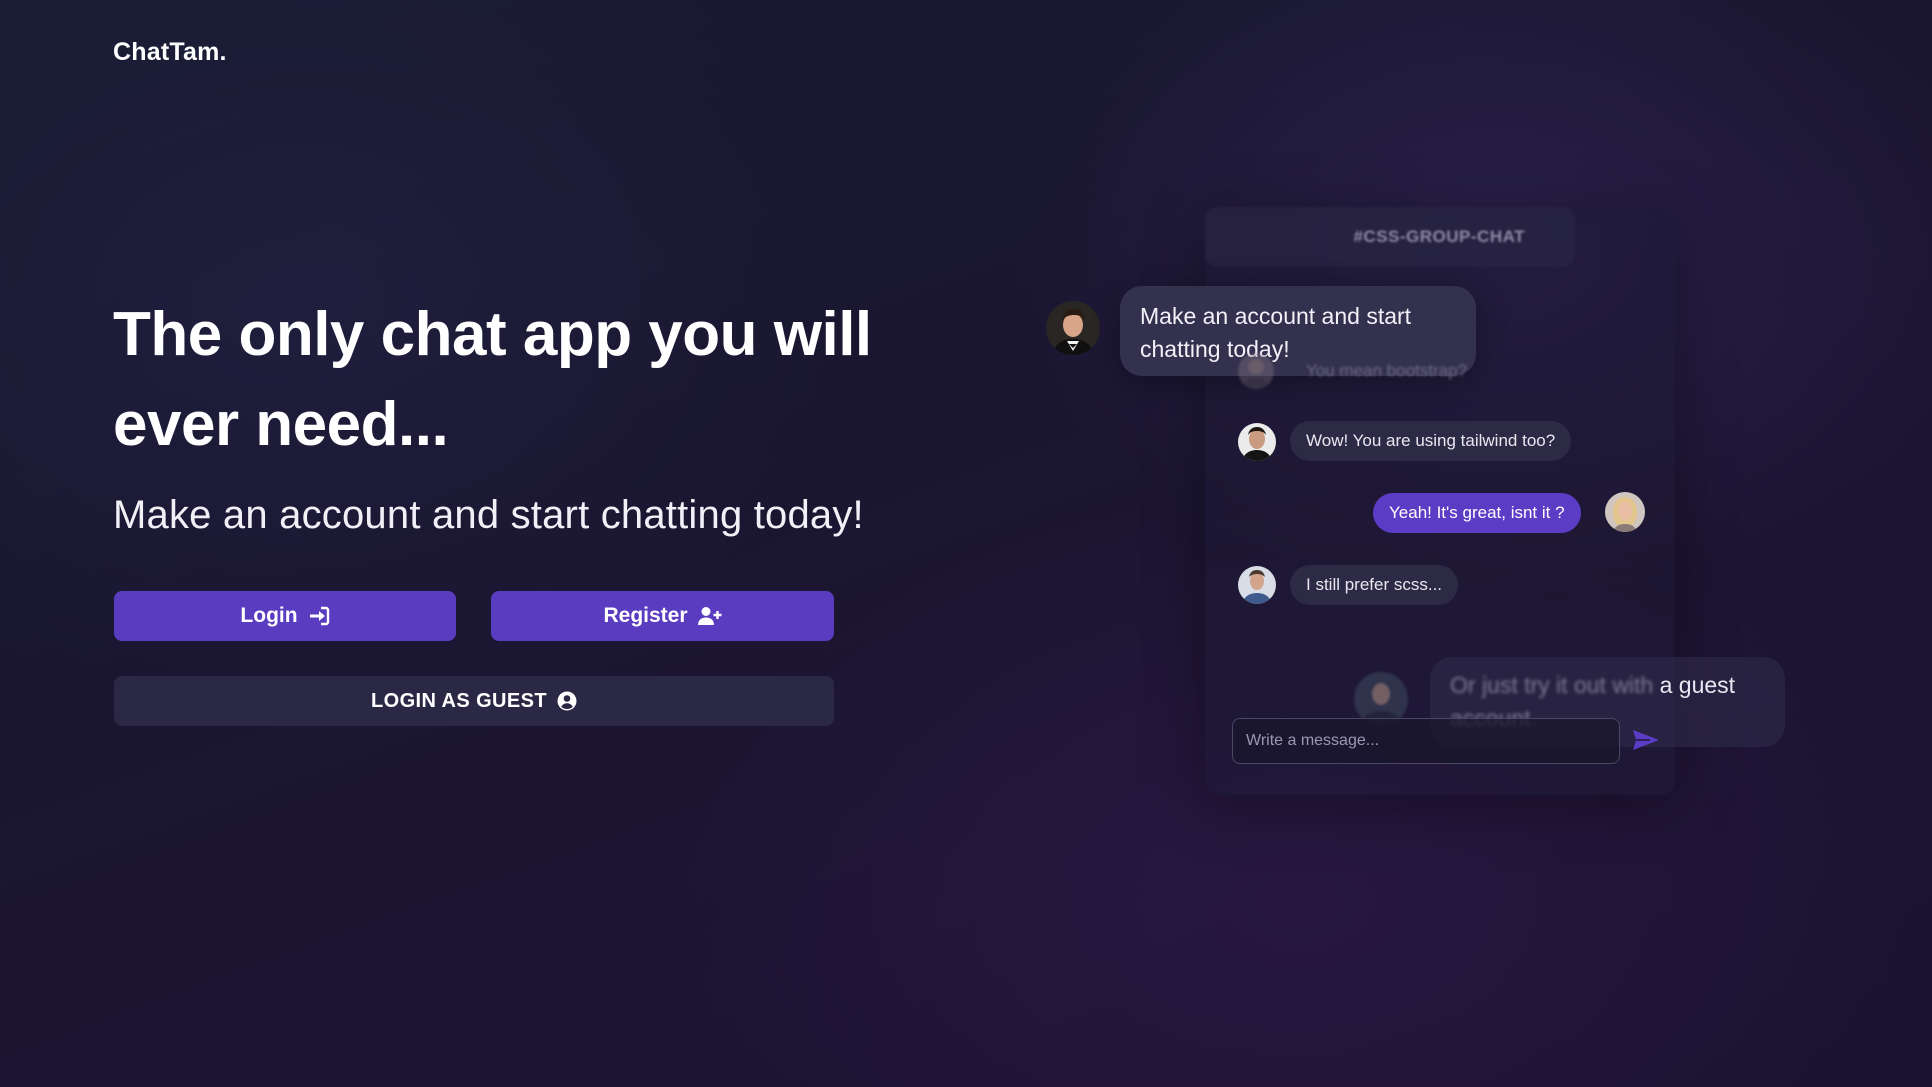 This screenshot has height=1087, width=1932. Describe the element at coordinates (170, 52) in the screenshot. I see `app-logo: ChatTam.` at that location.